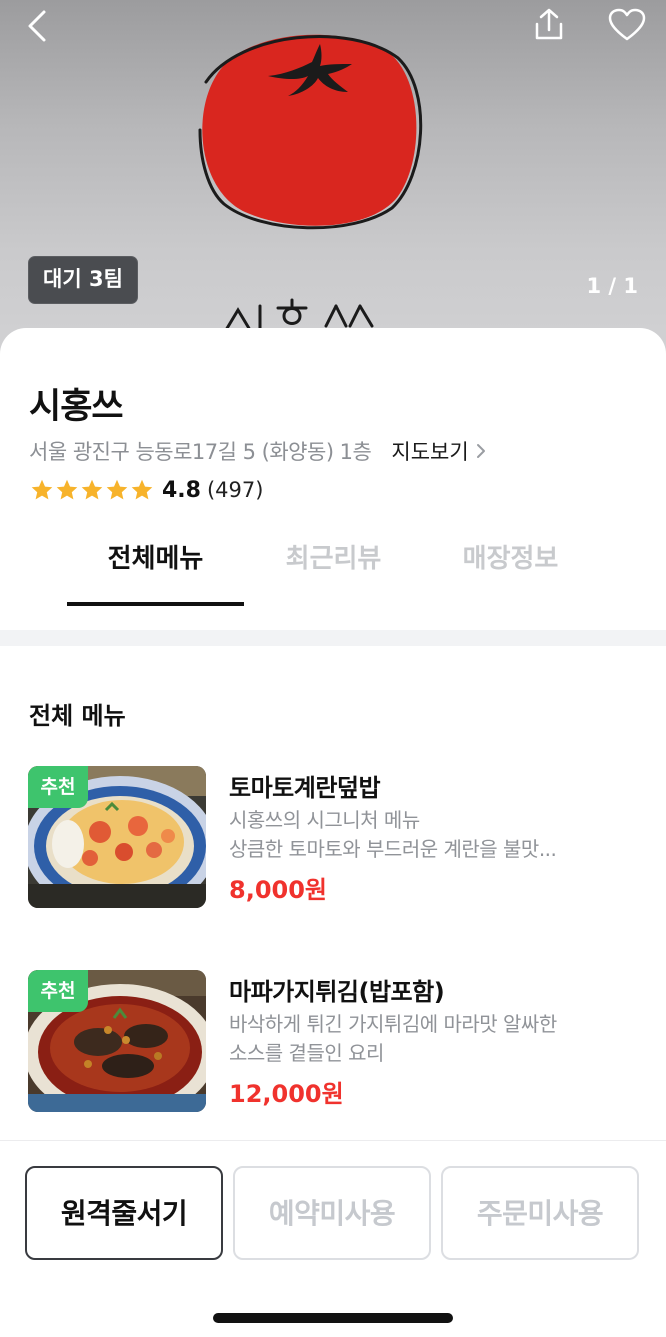 The image size is (666, 1337). I want to click on back-button, so click(39, 26).